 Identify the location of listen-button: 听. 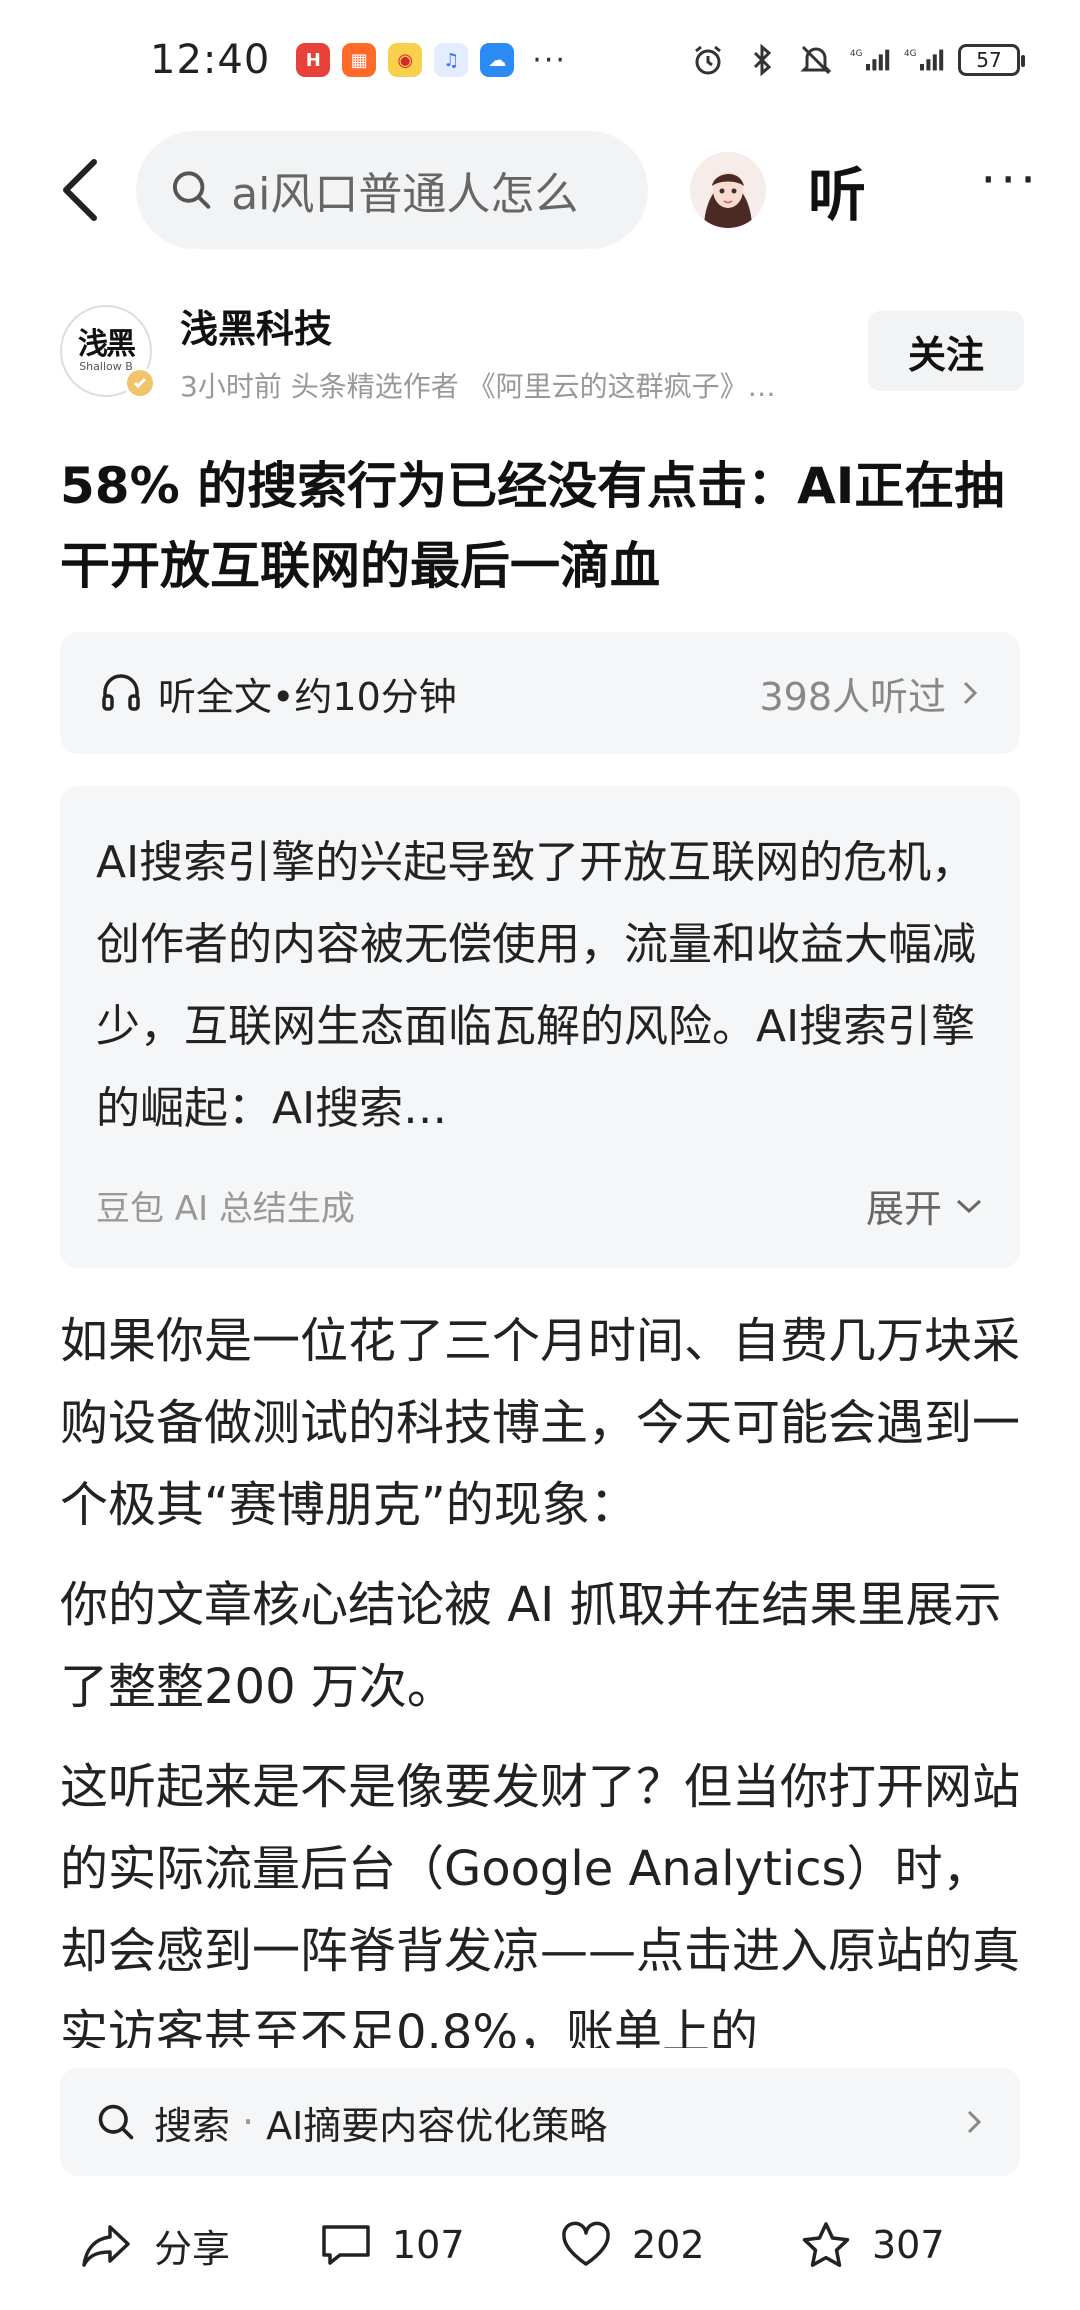
(837, 190).